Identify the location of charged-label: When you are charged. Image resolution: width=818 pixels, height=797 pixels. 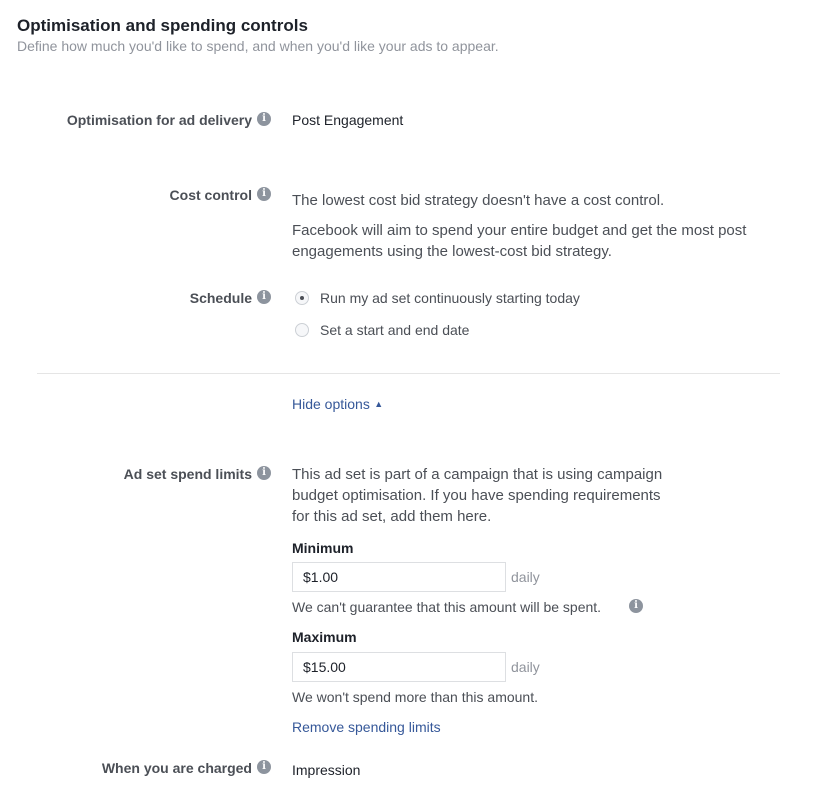
(176, 768).